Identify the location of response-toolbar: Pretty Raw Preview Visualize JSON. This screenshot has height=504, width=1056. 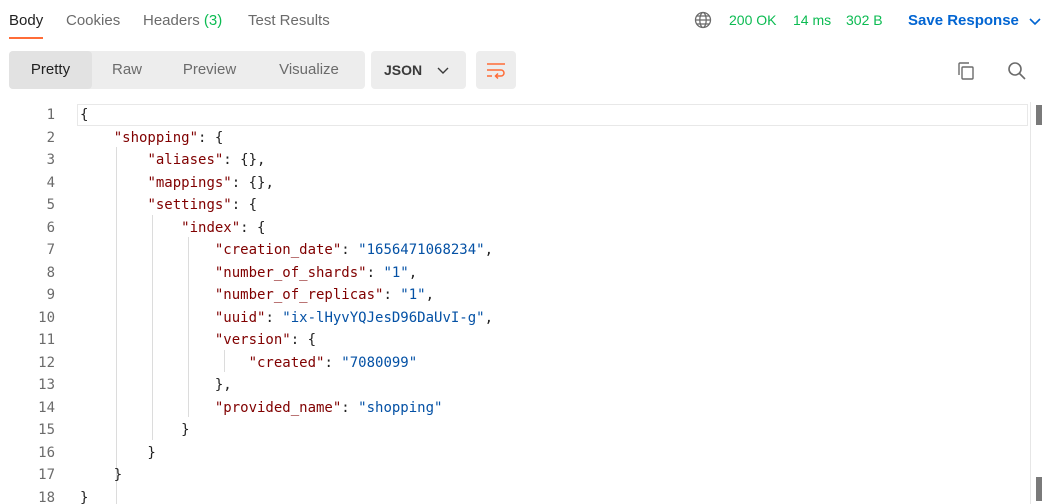
(528, 71).